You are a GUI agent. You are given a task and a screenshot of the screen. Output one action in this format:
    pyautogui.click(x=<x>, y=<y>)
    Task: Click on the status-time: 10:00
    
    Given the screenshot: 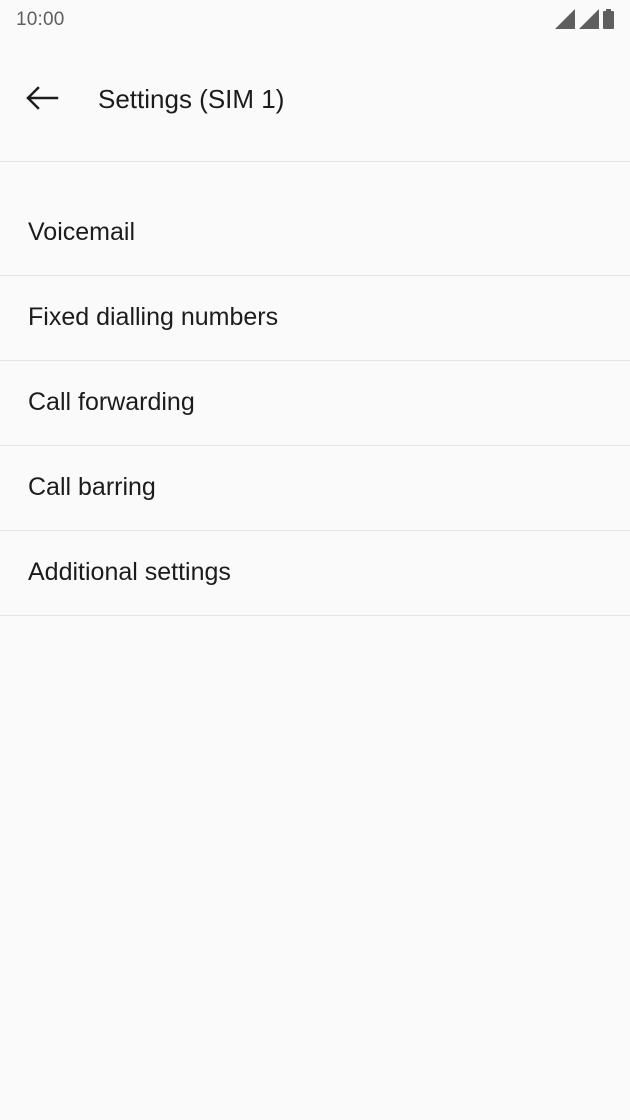 What is the action you would take?
    pyautogui.click(x=40, y=19)
    